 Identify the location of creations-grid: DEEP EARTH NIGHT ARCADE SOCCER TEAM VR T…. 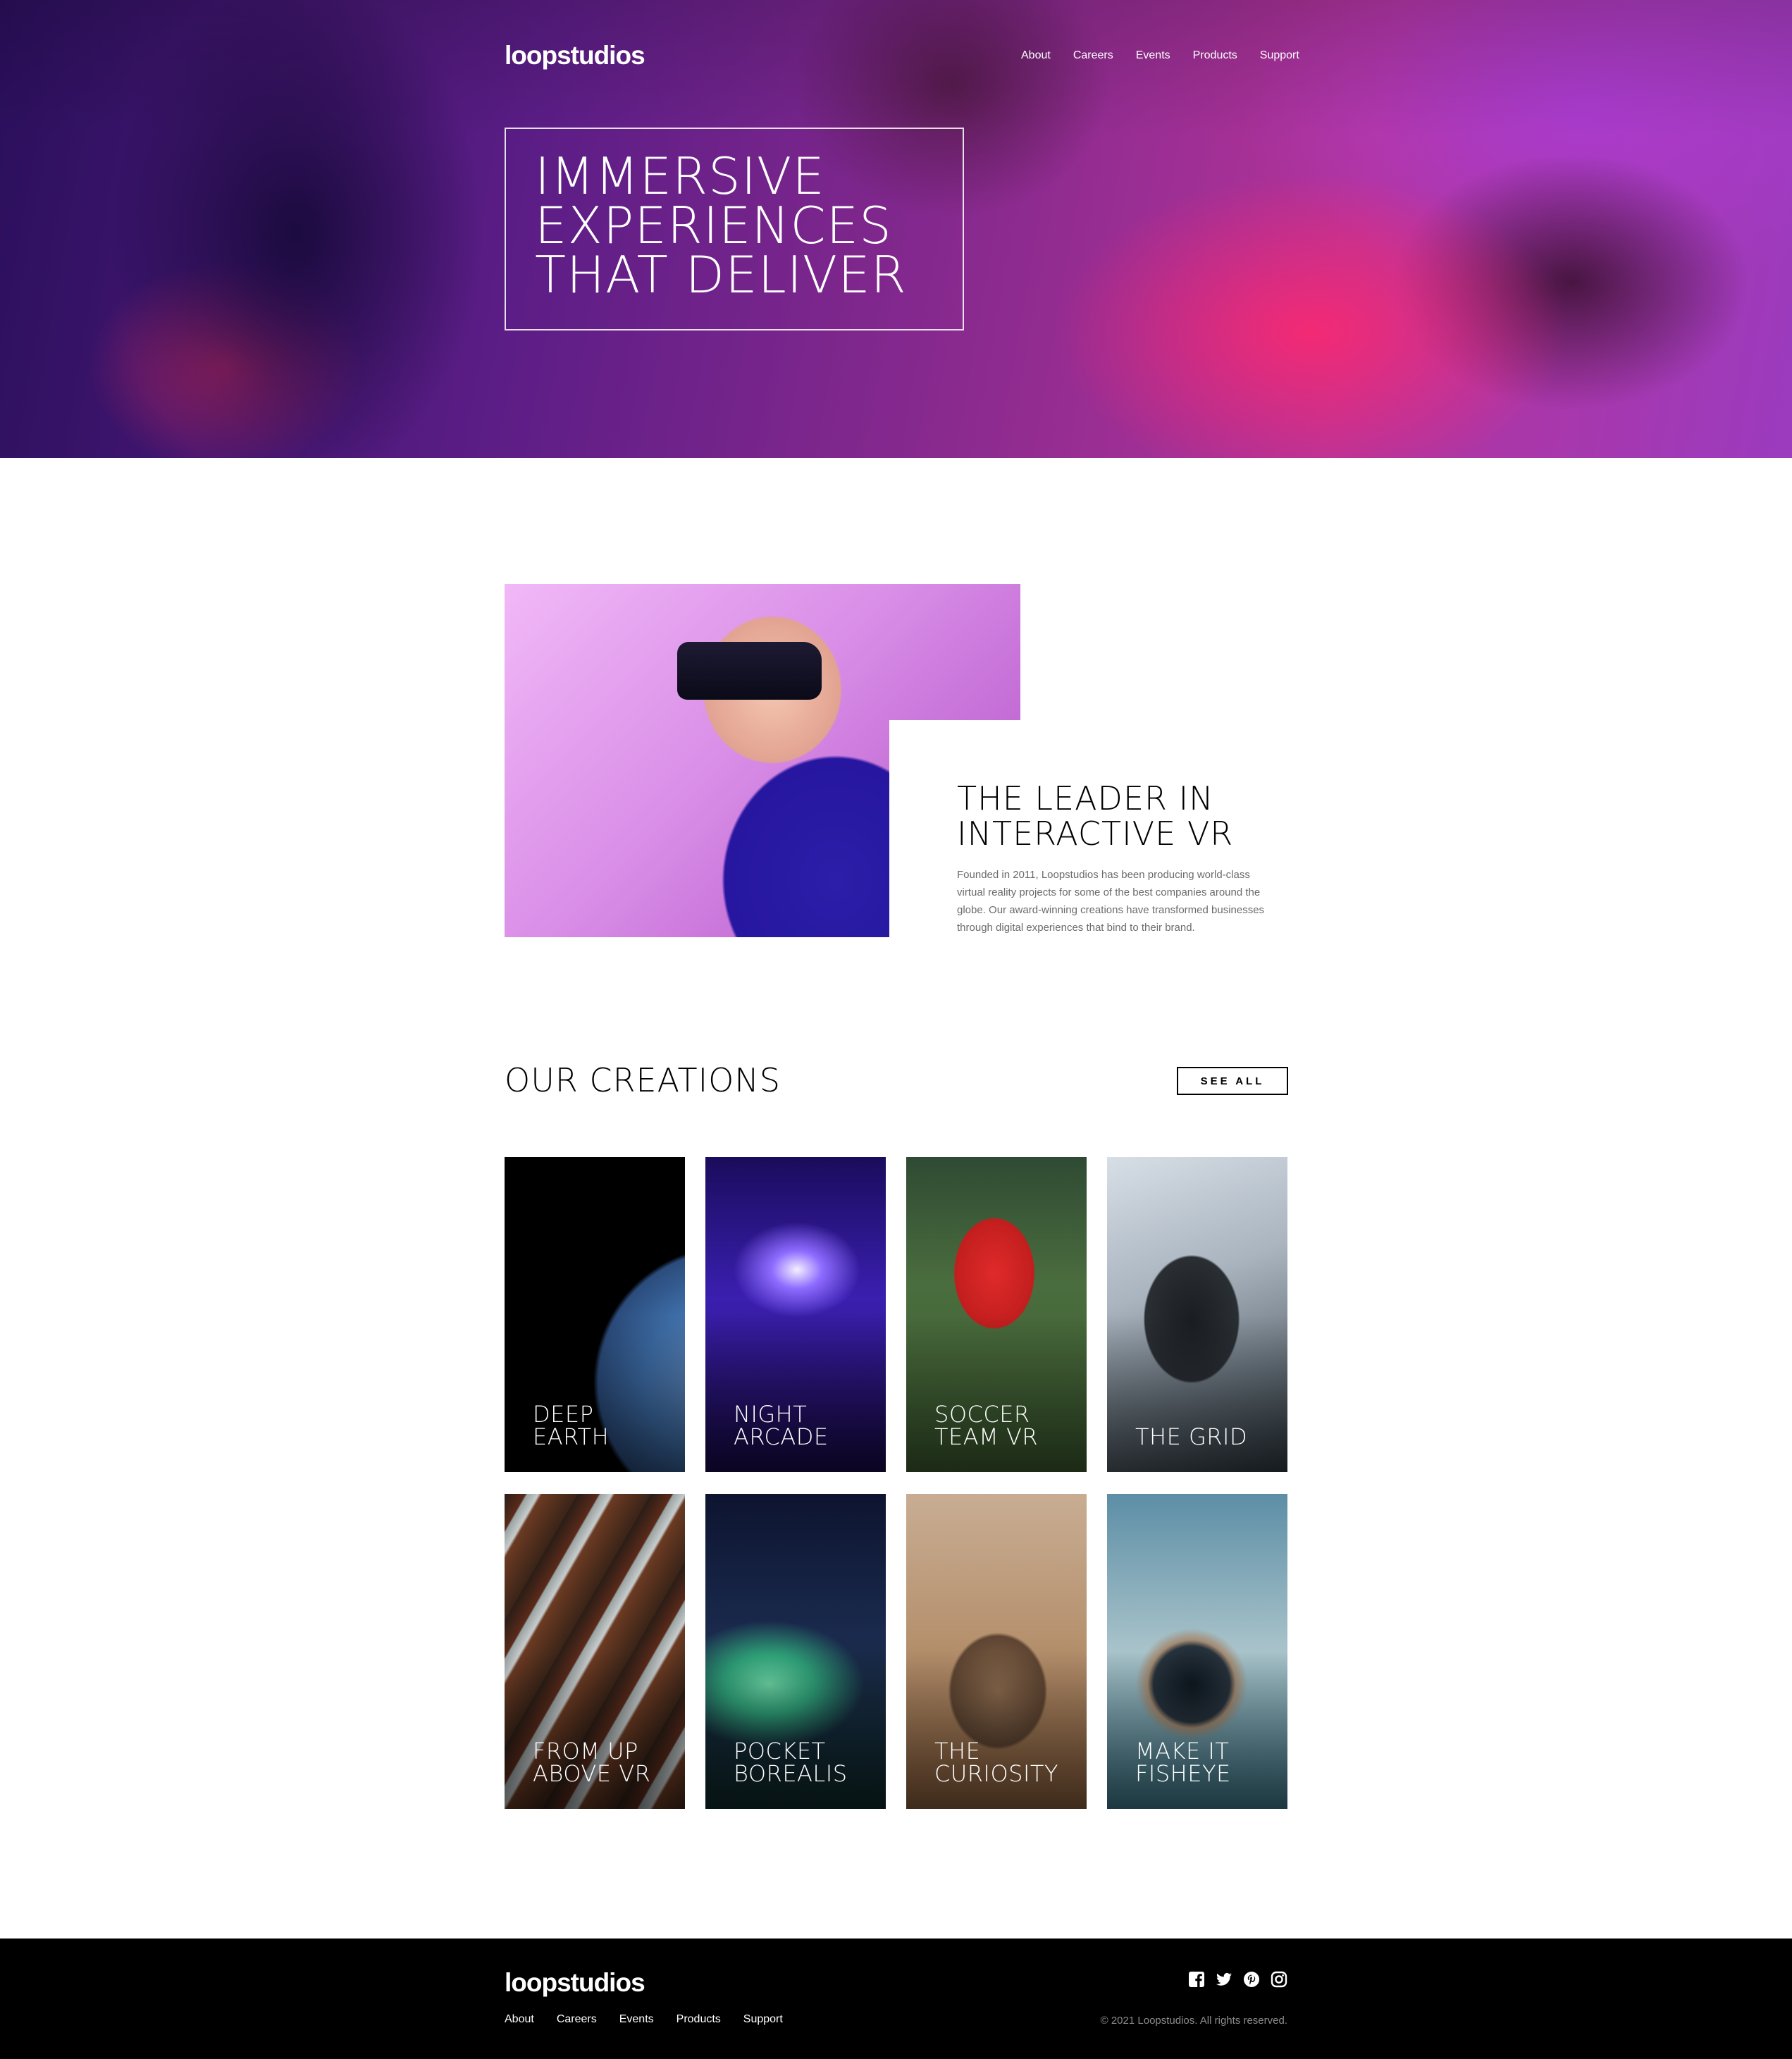
(896, 1483).